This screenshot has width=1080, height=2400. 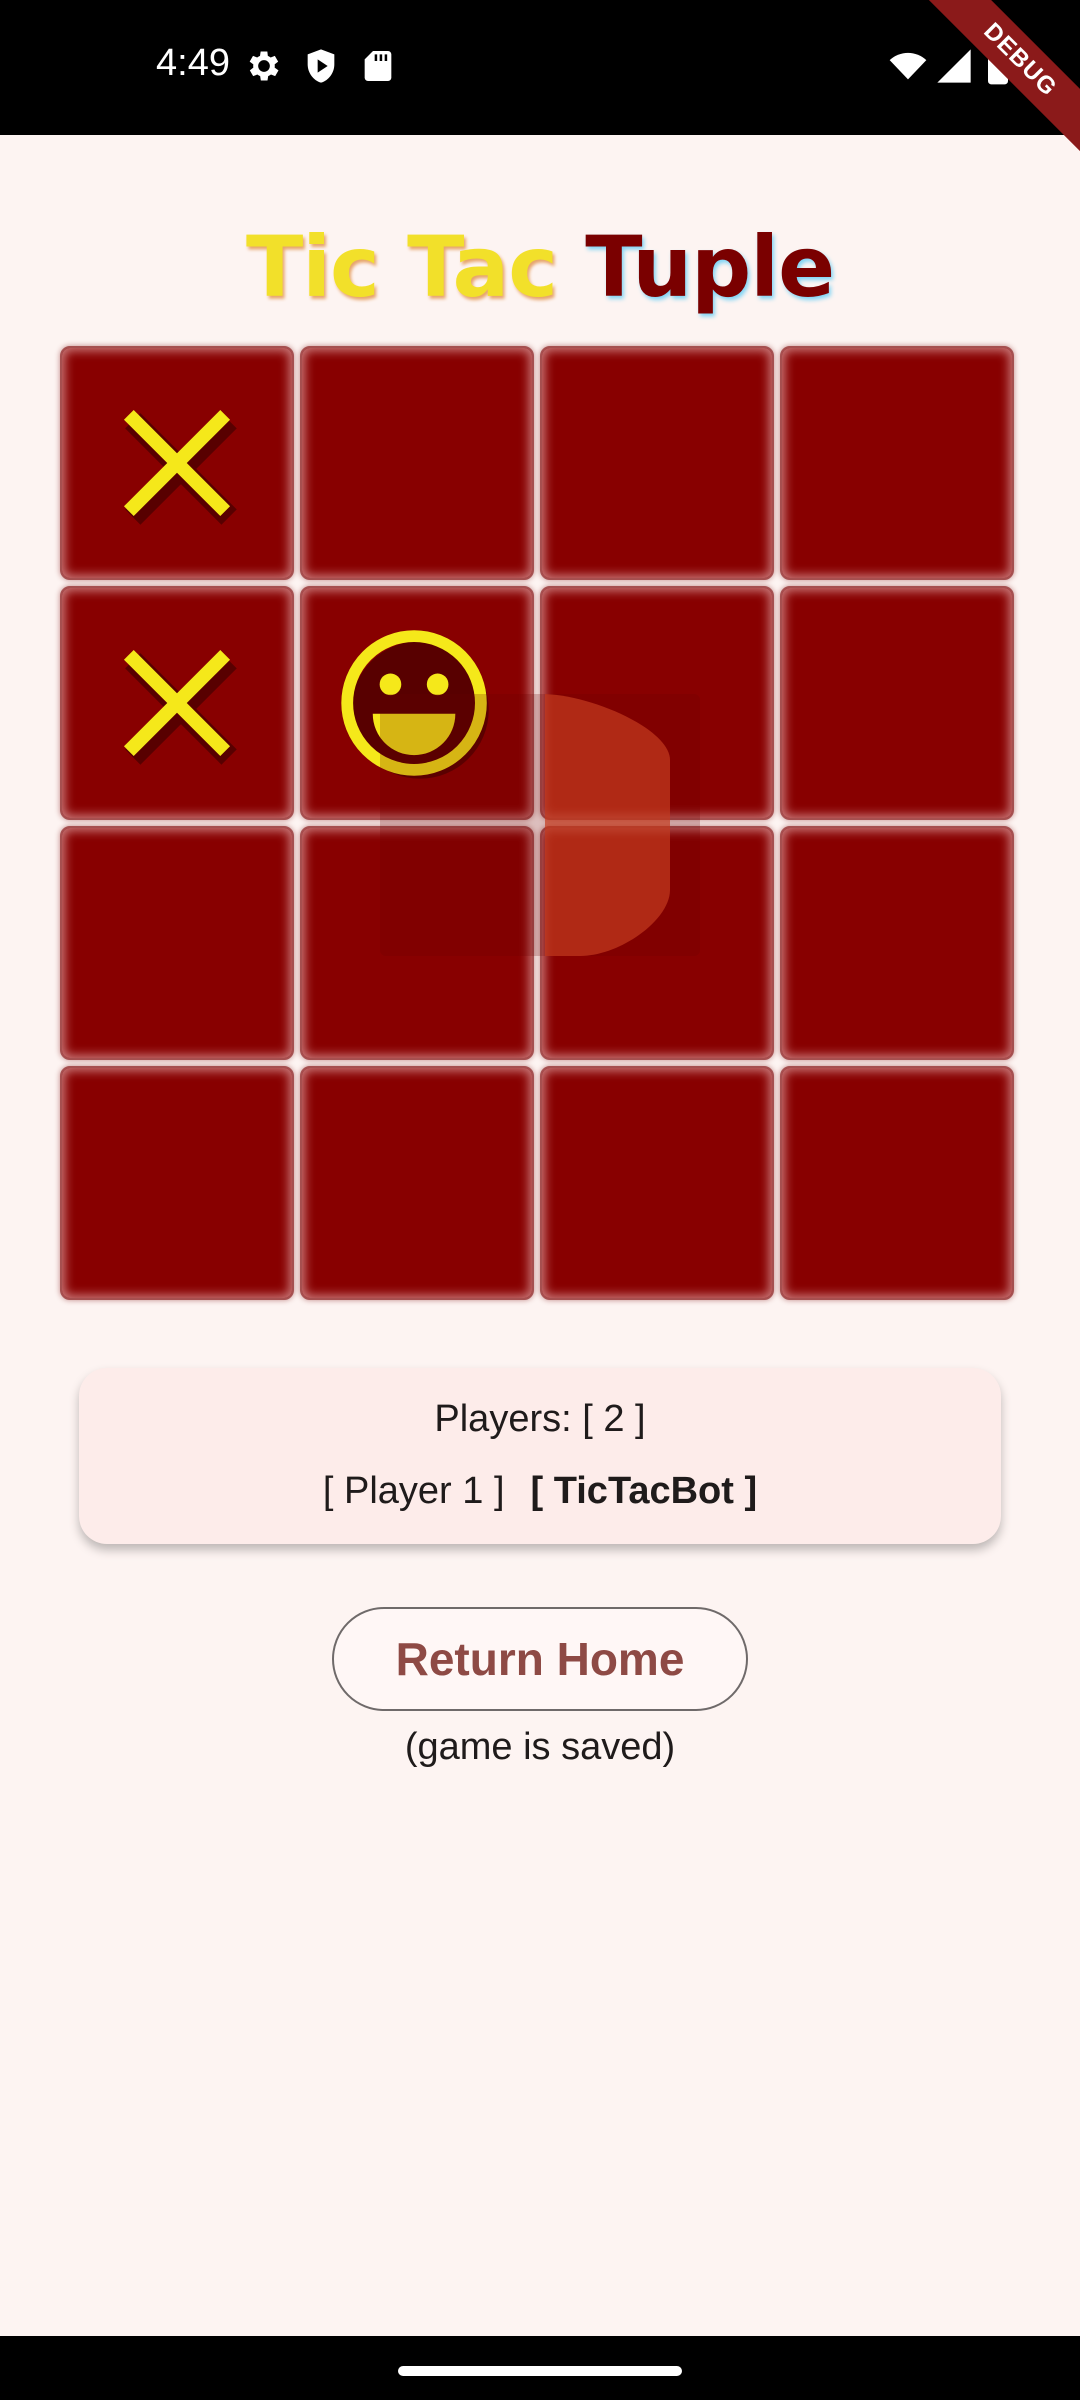 What do you see at coordinates (540, 1747) in the screenshot?
I see `saved-note: (game is saved)` at bounding box center [540, 1747].